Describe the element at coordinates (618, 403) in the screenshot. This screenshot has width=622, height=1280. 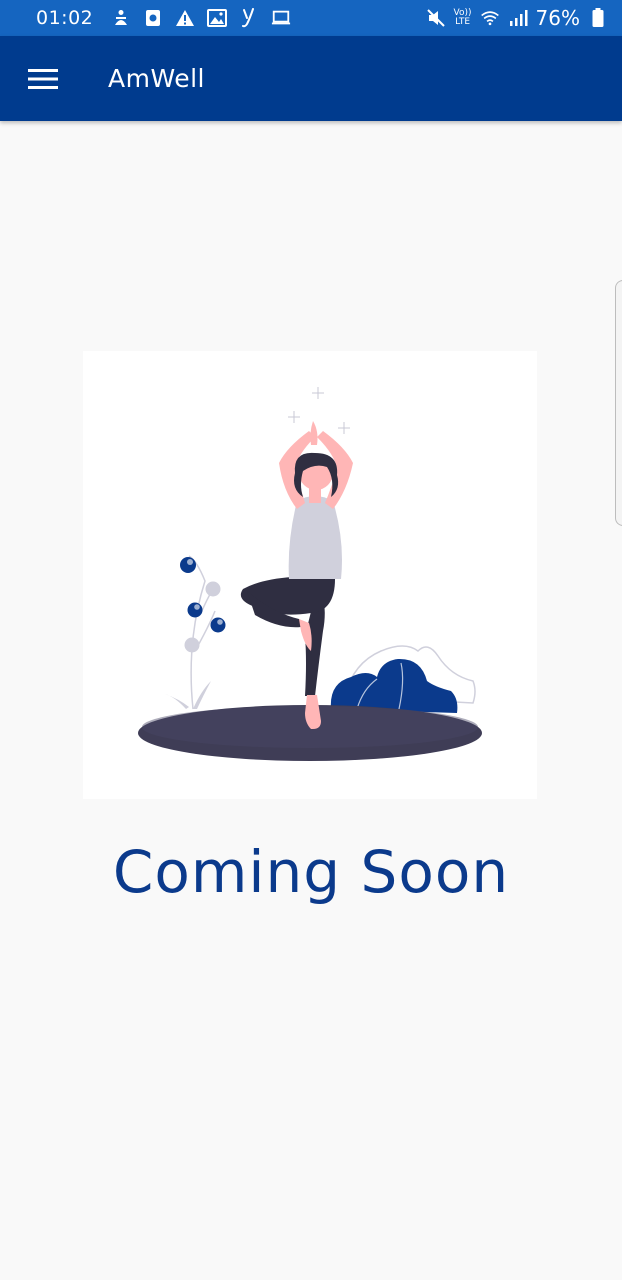
I see `edge-panel-handle` at that location.